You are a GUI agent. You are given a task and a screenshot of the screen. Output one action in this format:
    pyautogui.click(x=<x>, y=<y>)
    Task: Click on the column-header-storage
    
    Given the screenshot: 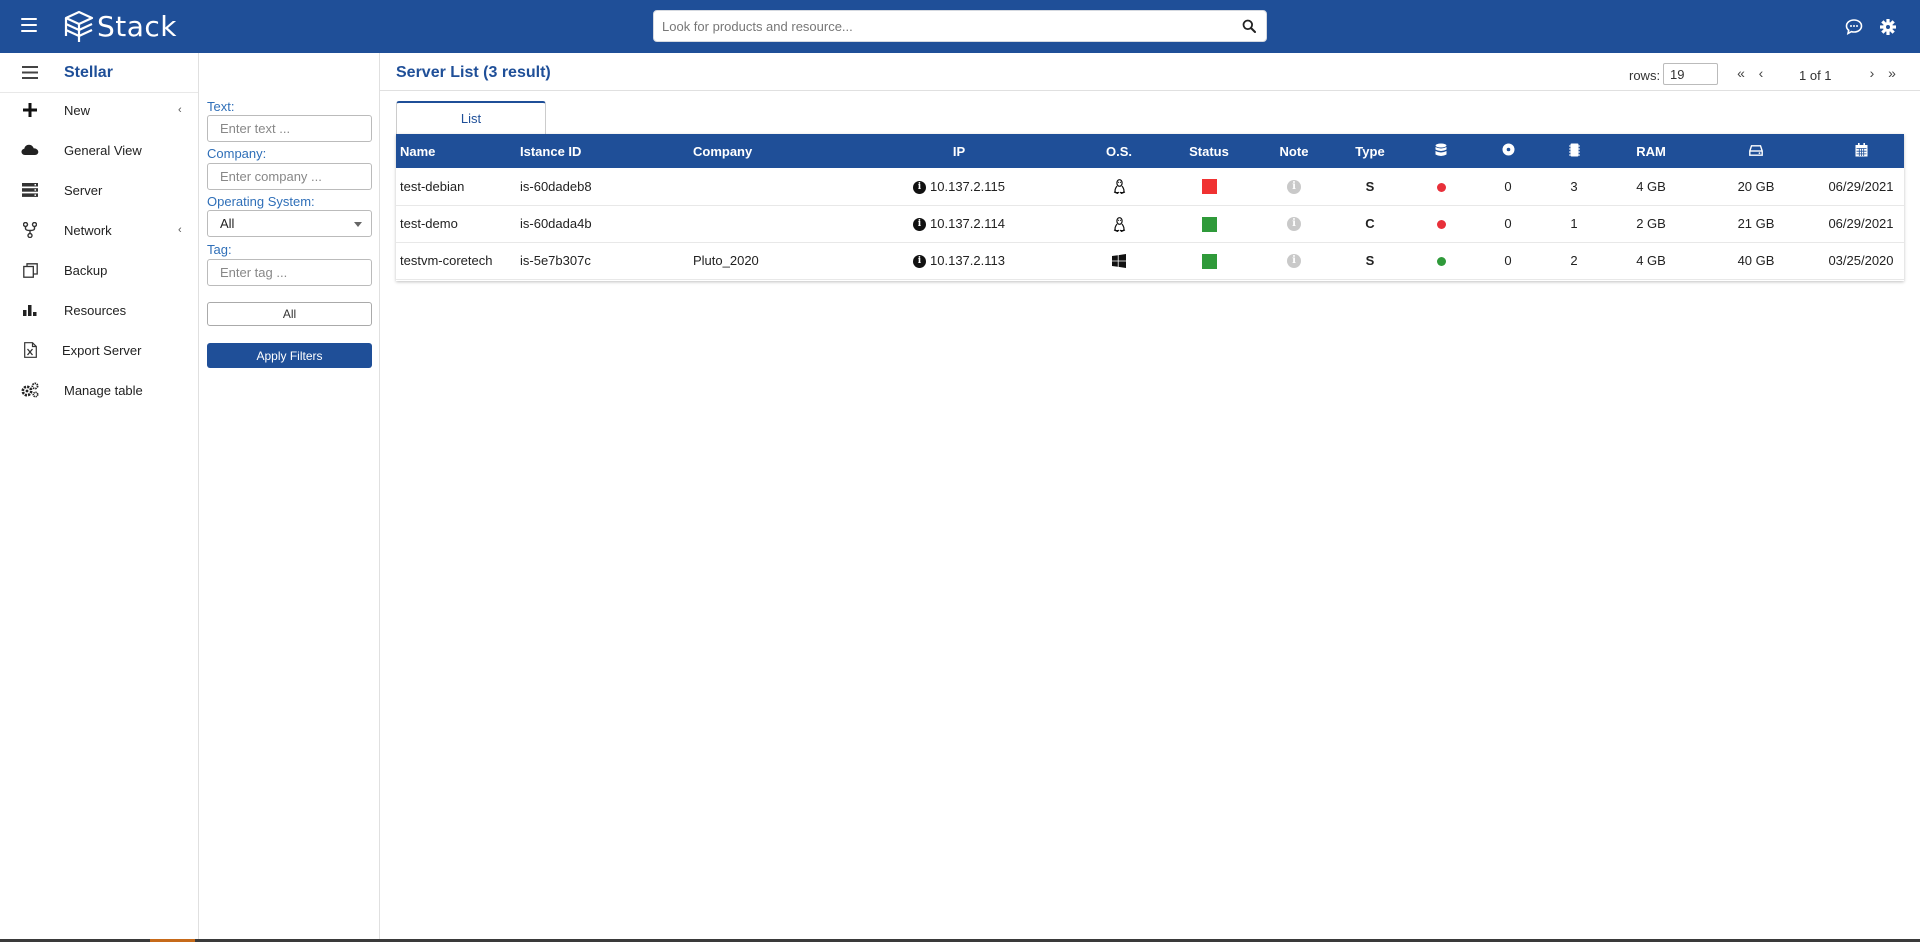 What is the action you would take?
    pyautogui.click(x=1441, y=151)
    